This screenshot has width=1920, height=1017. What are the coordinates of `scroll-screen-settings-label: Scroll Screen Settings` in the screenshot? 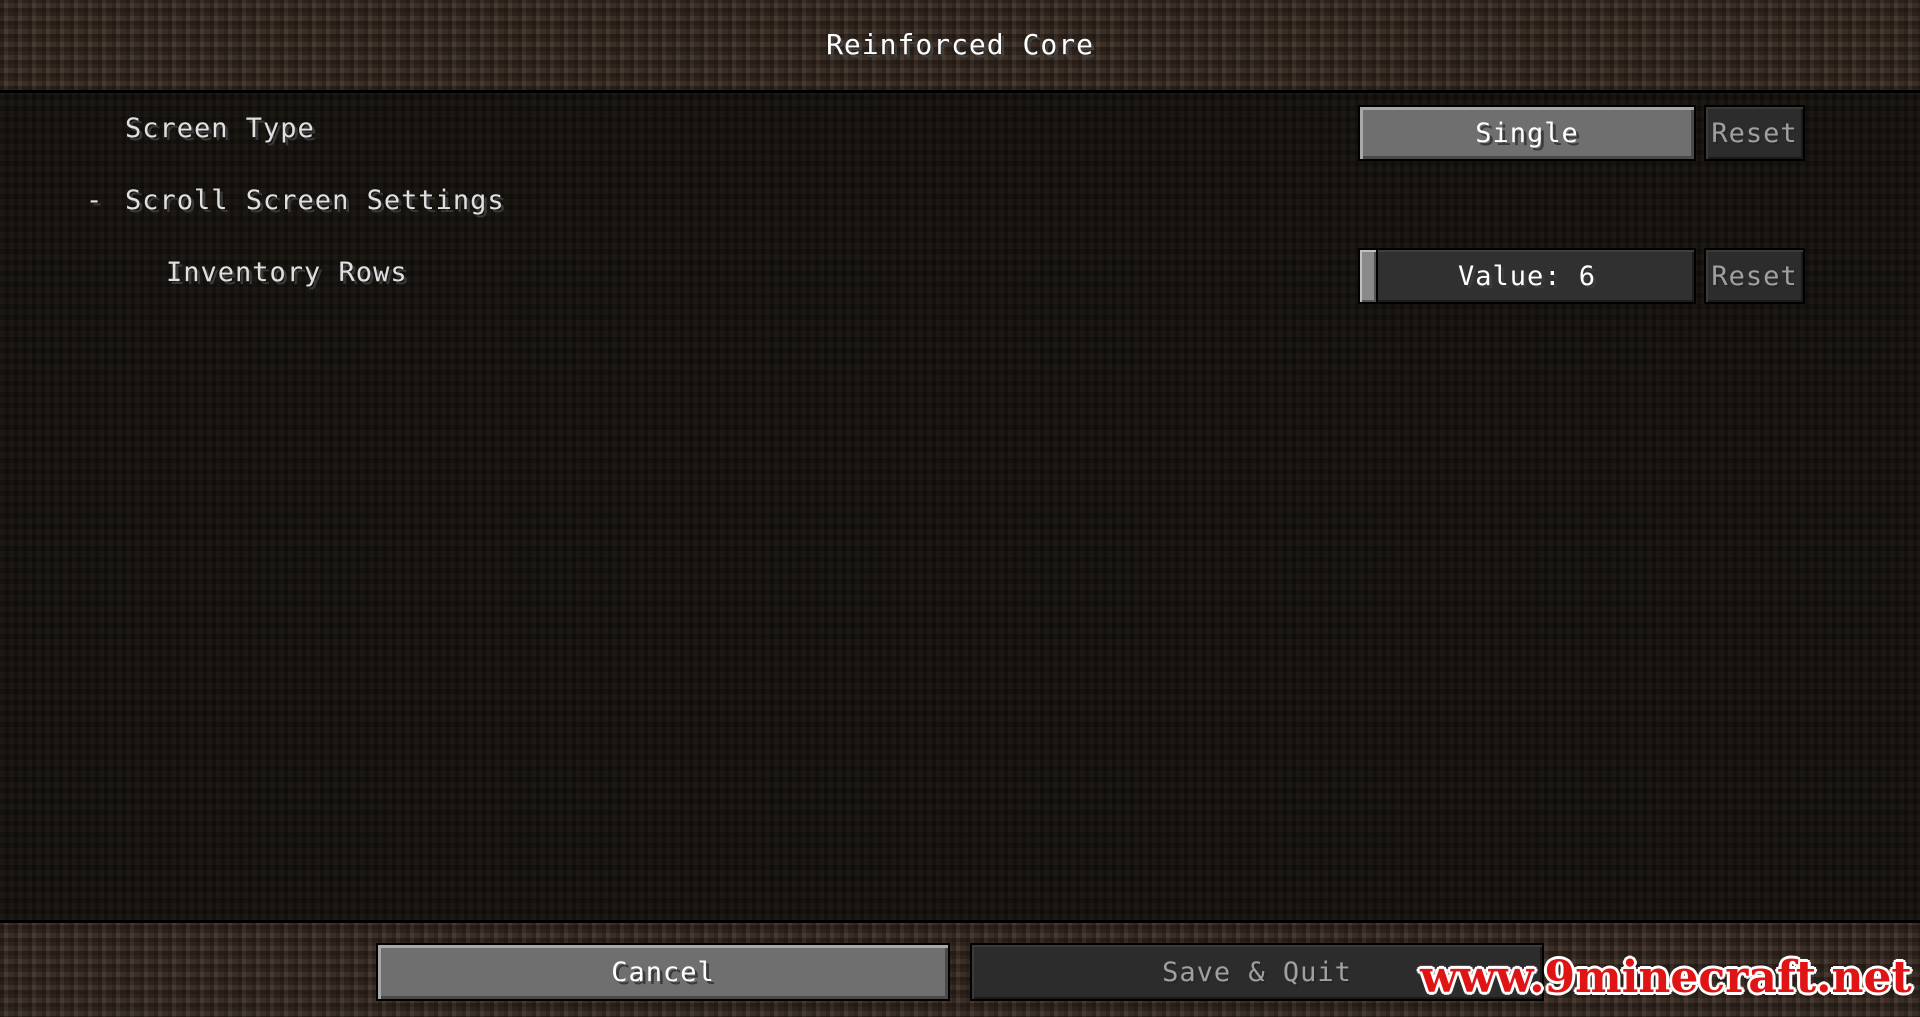 It's located at (315, 200).